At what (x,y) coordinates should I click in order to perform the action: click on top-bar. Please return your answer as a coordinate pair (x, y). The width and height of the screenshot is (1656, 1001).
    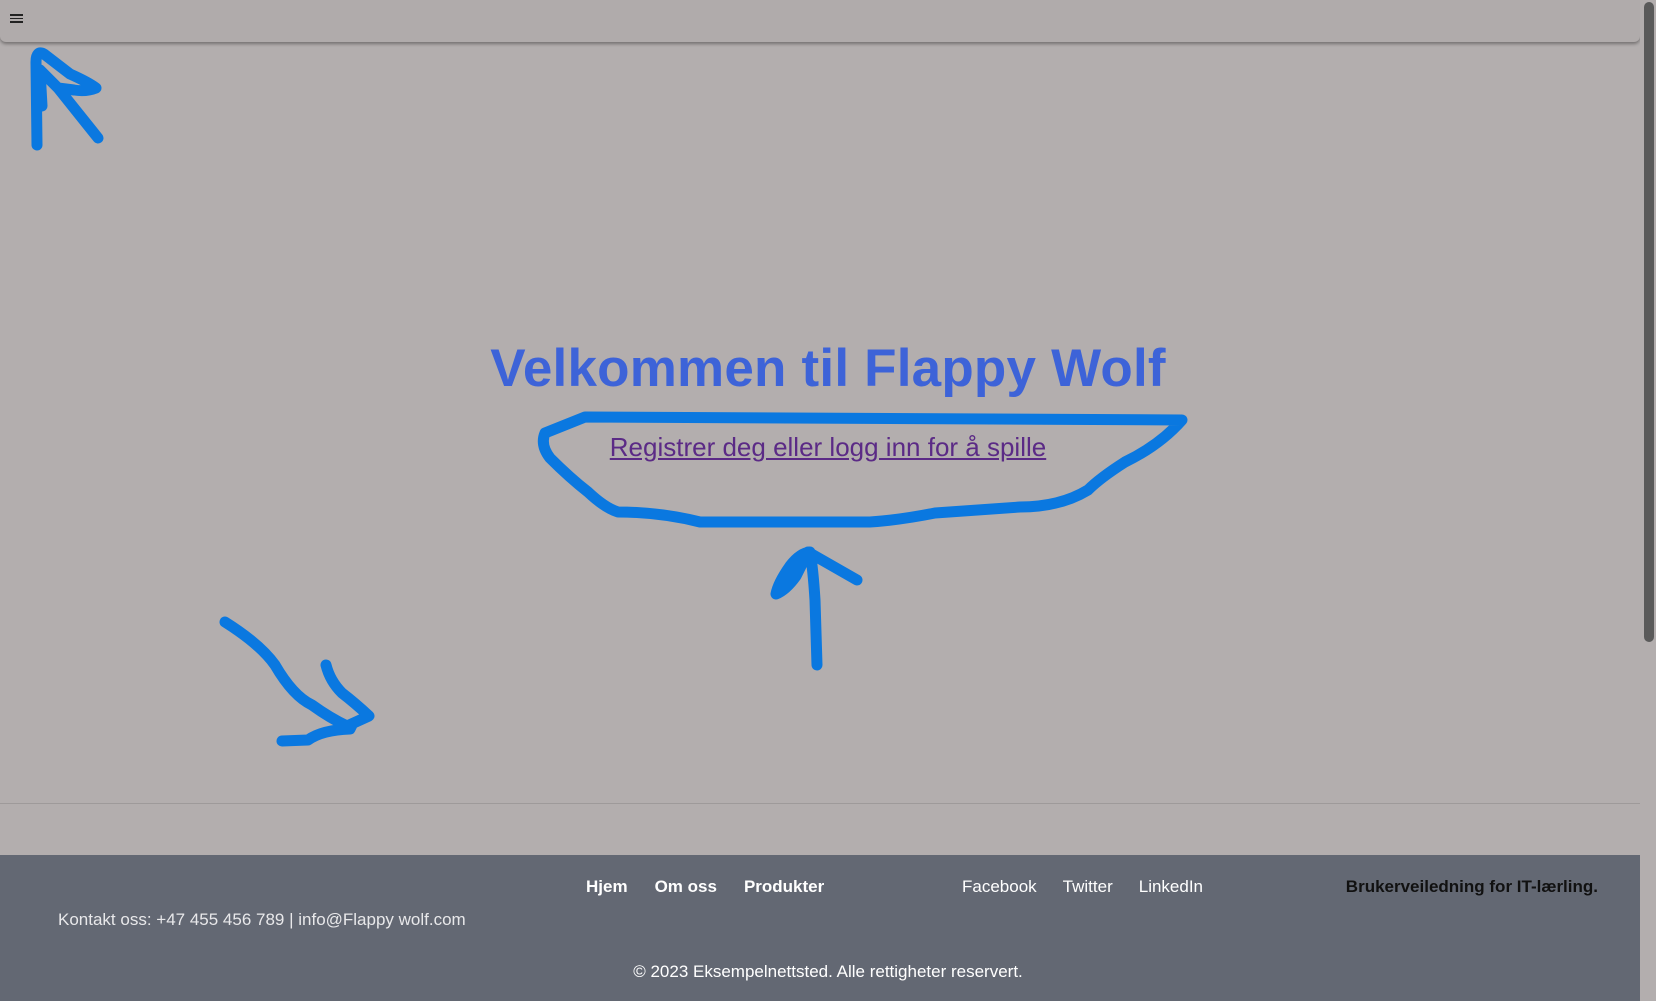
    Looking at the image, I should click on (820, 21).